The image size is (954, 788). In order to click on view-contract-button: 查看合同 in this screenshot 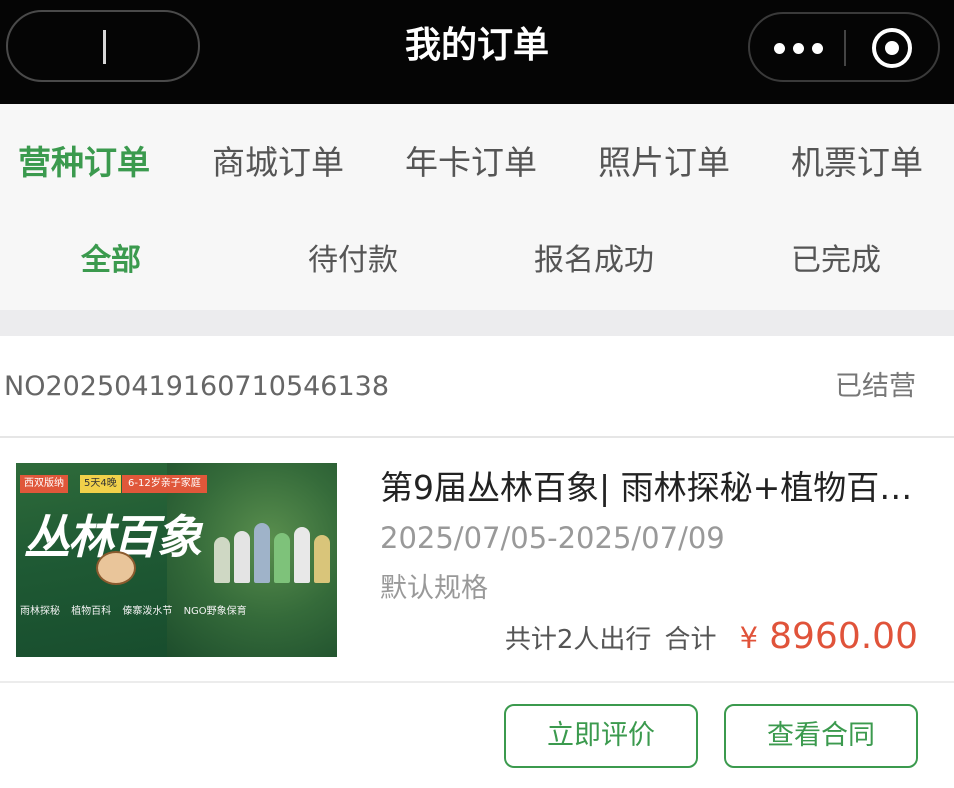, I will do `click(821, 736)`.